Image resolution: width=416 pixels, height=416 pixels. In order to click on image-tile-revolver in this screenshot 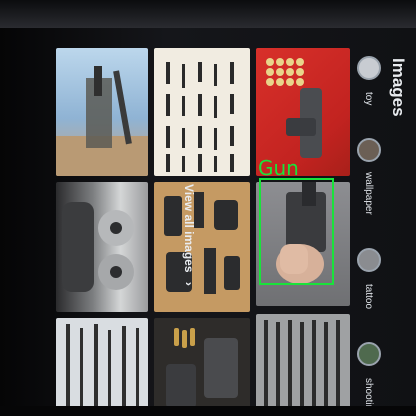, I will do `click(102, 247)`.